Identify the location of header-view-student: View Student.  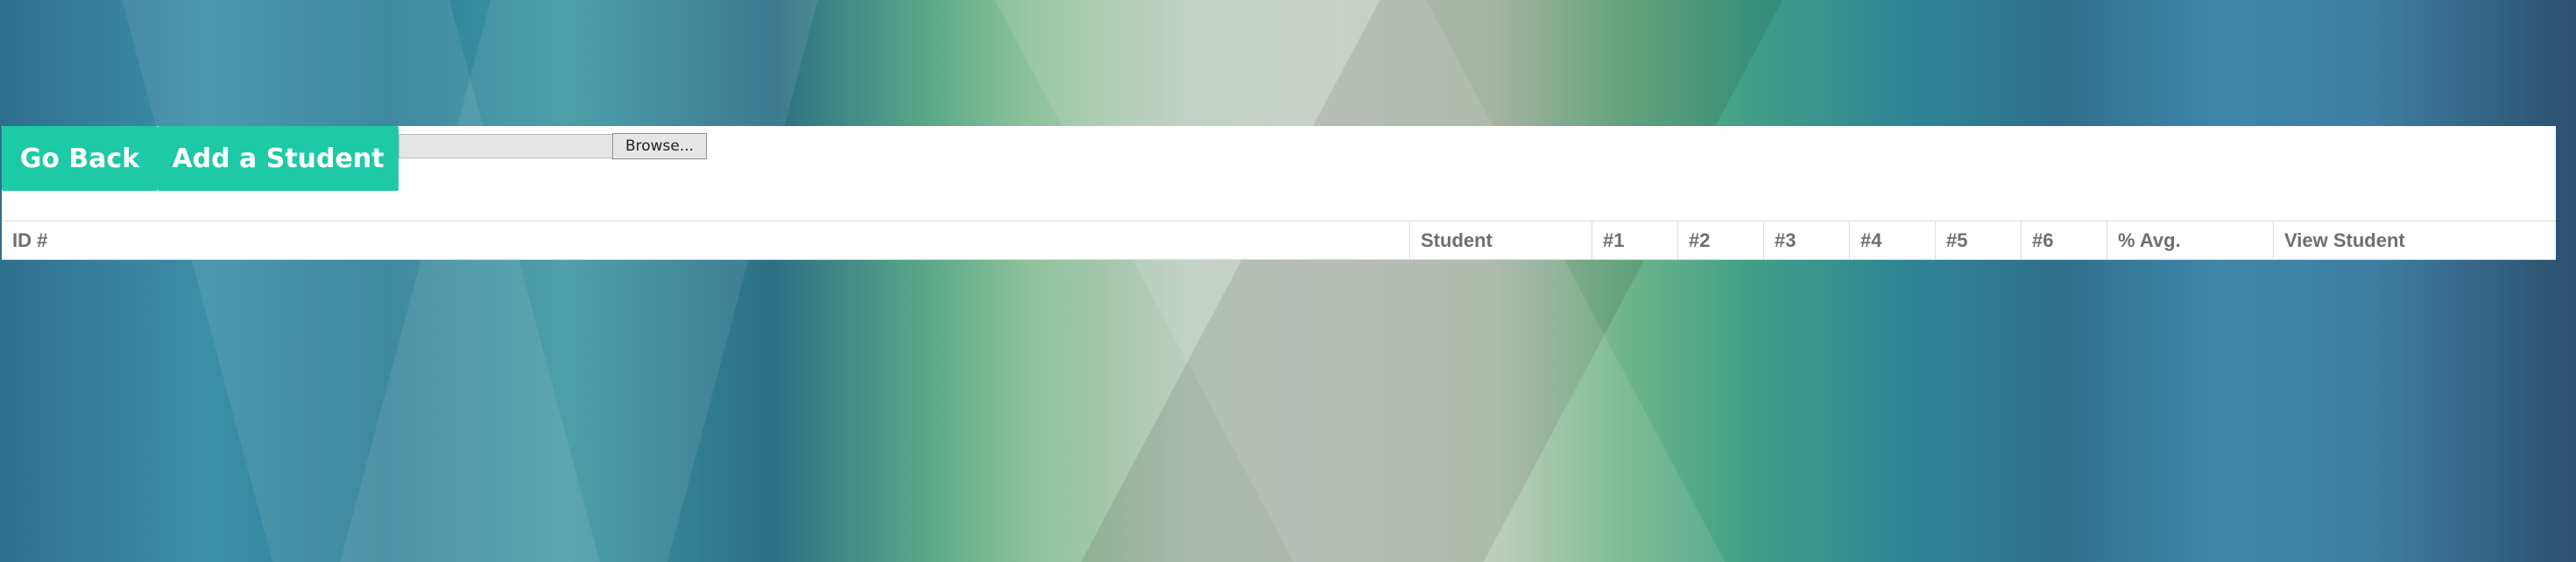
(2415, 240).